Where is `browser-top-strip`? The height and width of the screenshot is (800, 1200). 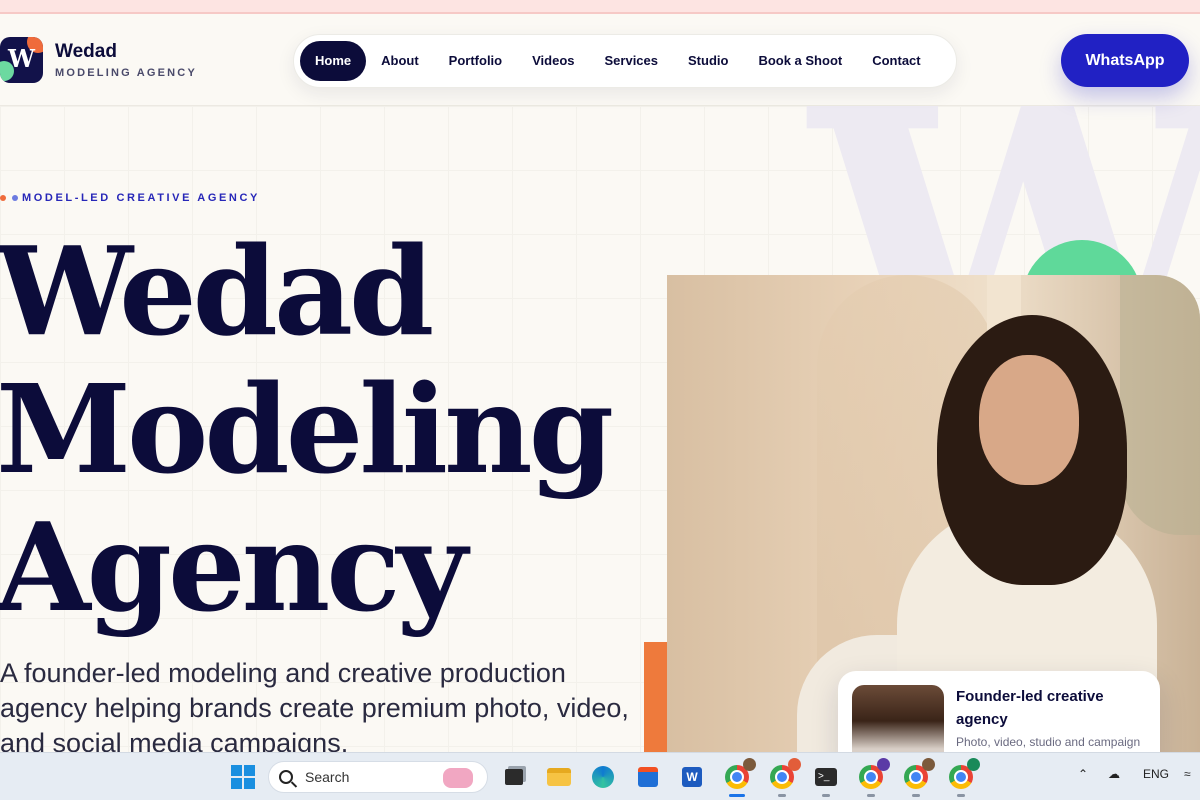
browser-top-strip is located at coordinates (600, 7).